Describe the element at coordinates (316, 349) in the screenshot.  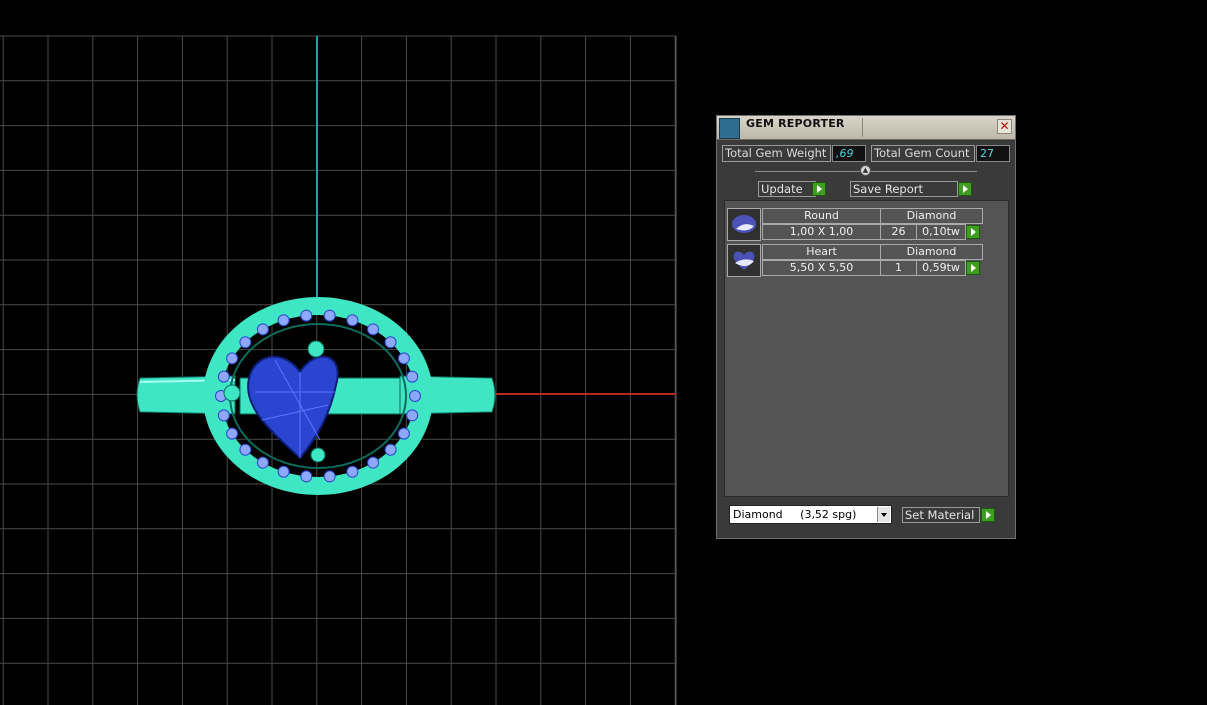
I see `prong-top` at that location.